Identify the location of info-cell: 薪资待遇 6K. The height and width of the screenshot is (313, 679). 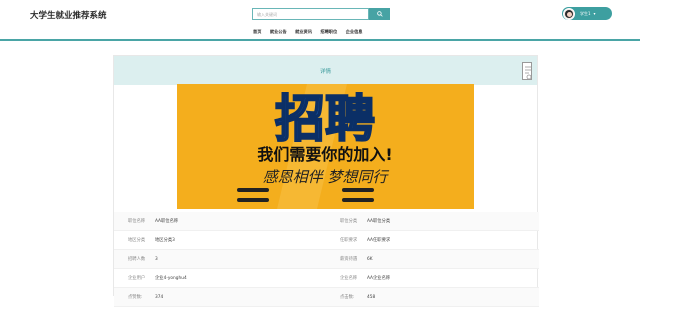
(432, 259).